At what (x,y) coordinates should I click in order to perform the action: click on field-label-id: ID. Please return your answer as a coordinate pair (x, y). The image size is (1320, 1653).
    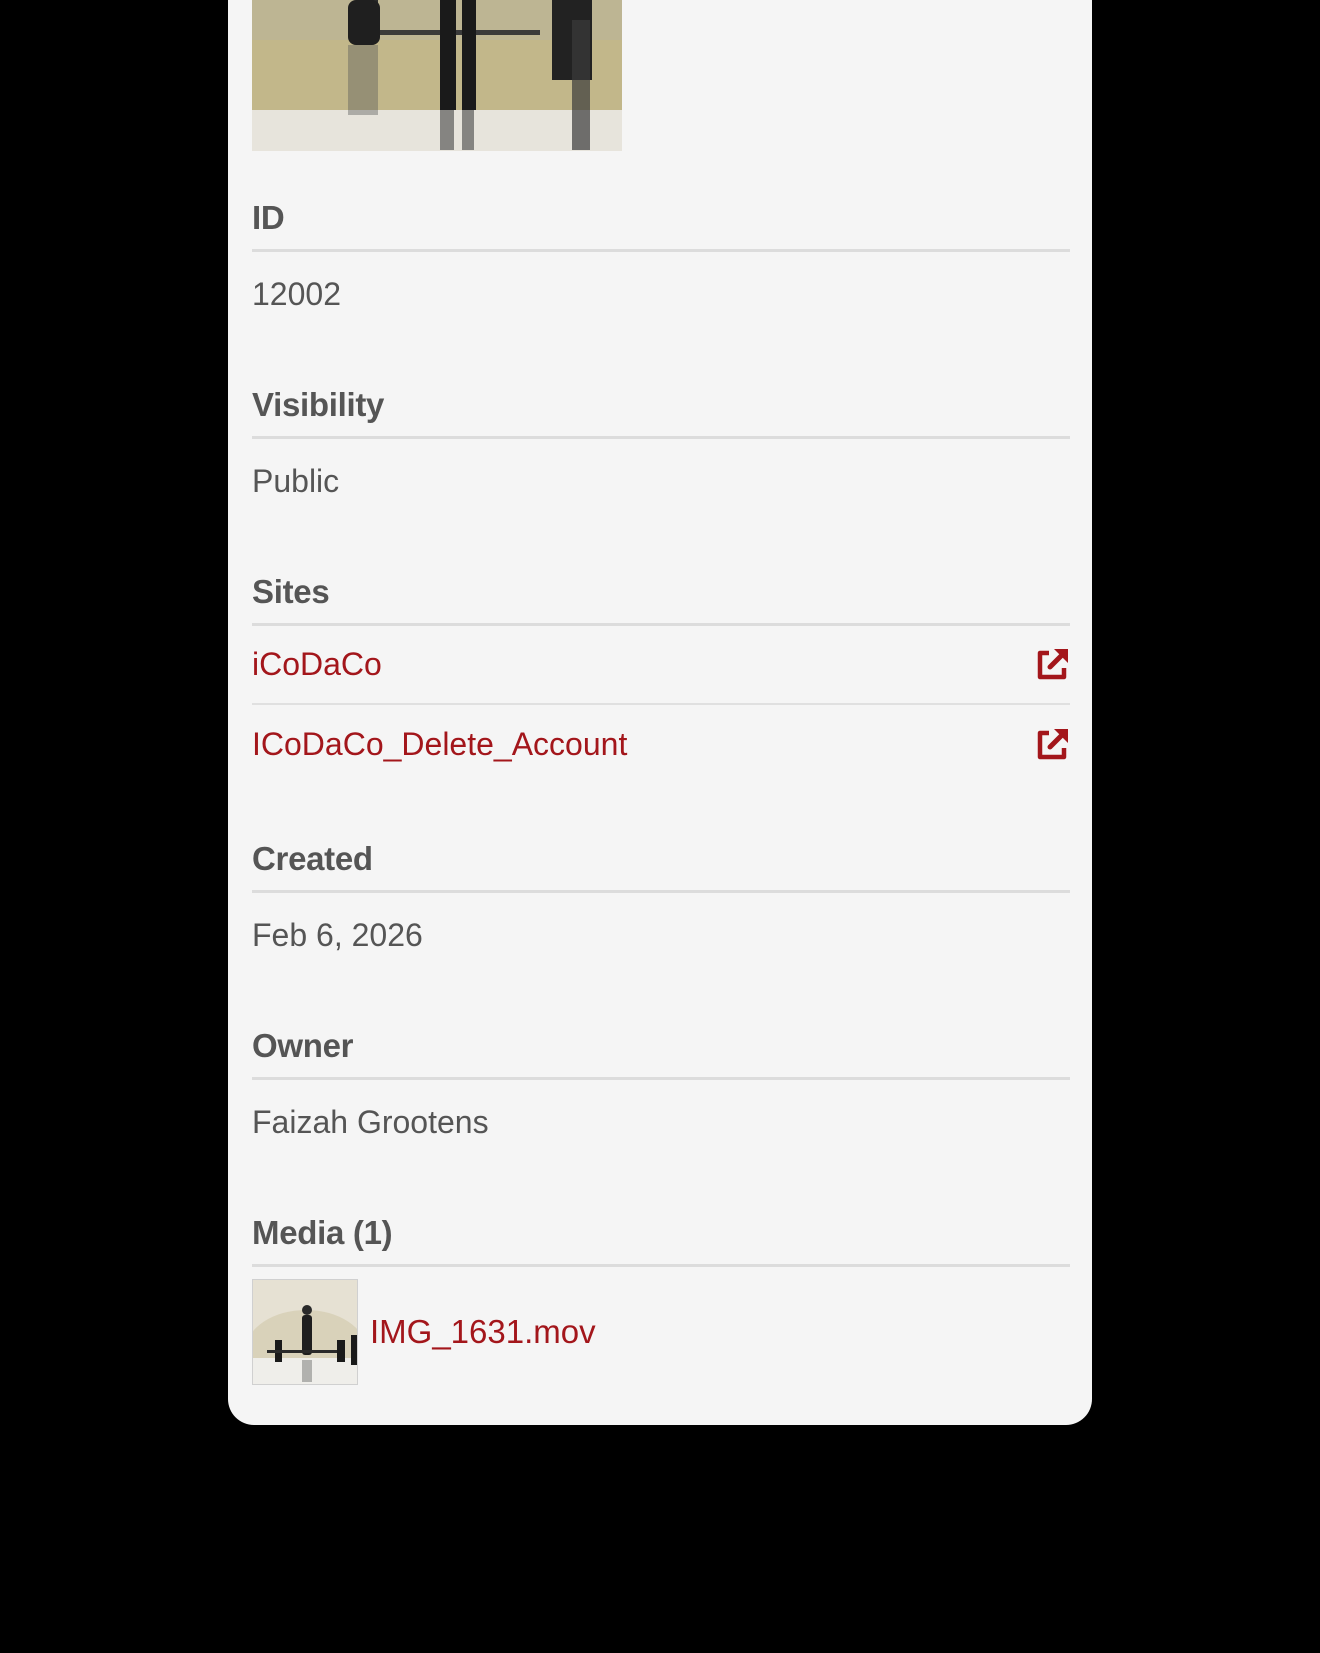
    Looking at the image, I should click on (268, 217).